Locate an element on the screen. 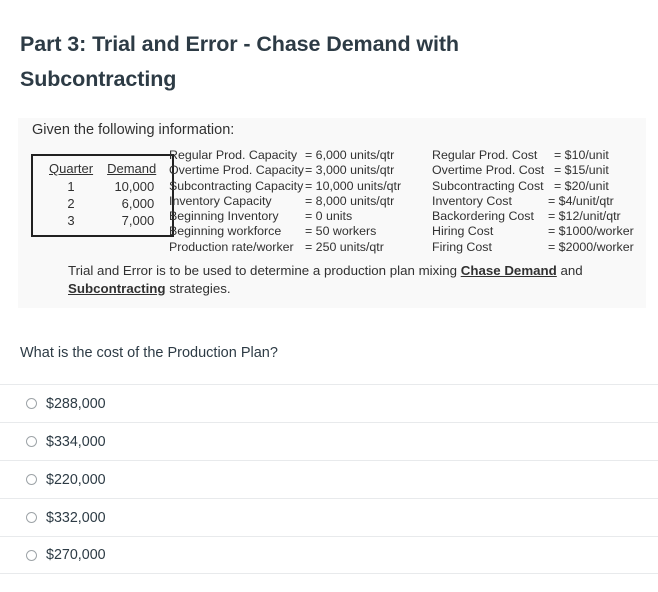 Image resolution: width=658 pixels, height=592 pixels. parameter-label: Firing Cost is located at coordinates (462, 246).